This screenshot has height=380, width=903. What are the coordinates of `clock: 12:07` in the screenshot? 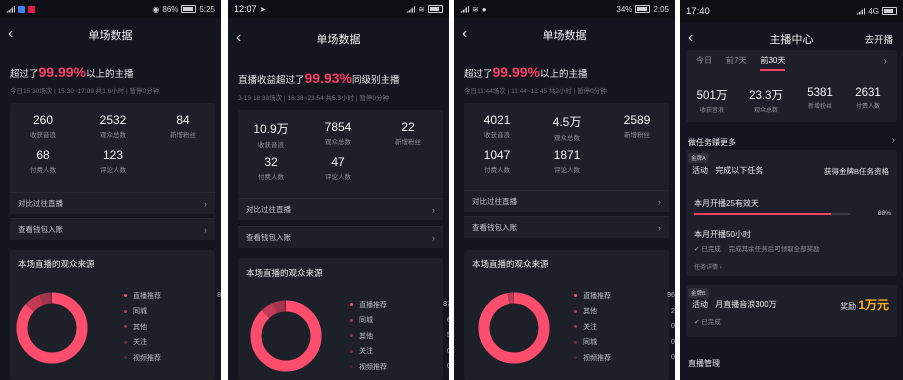 It's located at (245, 9).